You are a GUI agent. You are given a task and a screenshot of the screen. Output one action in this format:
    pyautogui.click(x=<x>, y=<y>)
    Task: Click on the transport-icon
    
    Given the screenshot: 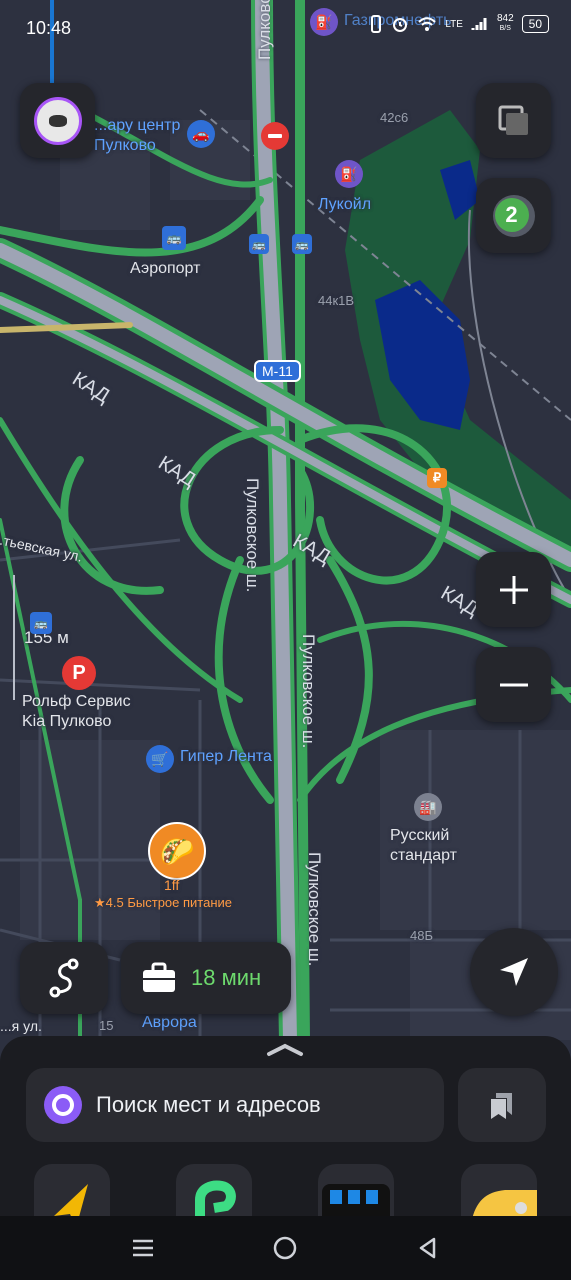 What is the action you would take?
    pyautogui.click(x=356, y=1203)
    